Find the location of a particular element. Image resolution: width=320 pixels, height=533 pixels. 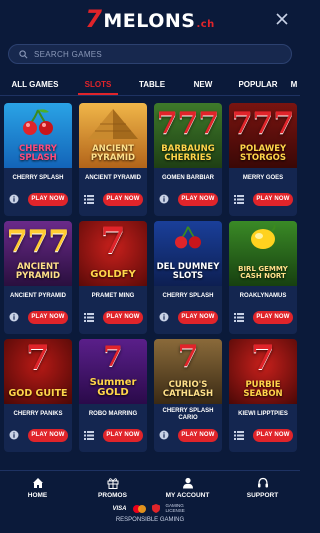

game-thumbnail: 7 GOLDFY is located at coordinates (113, 253).